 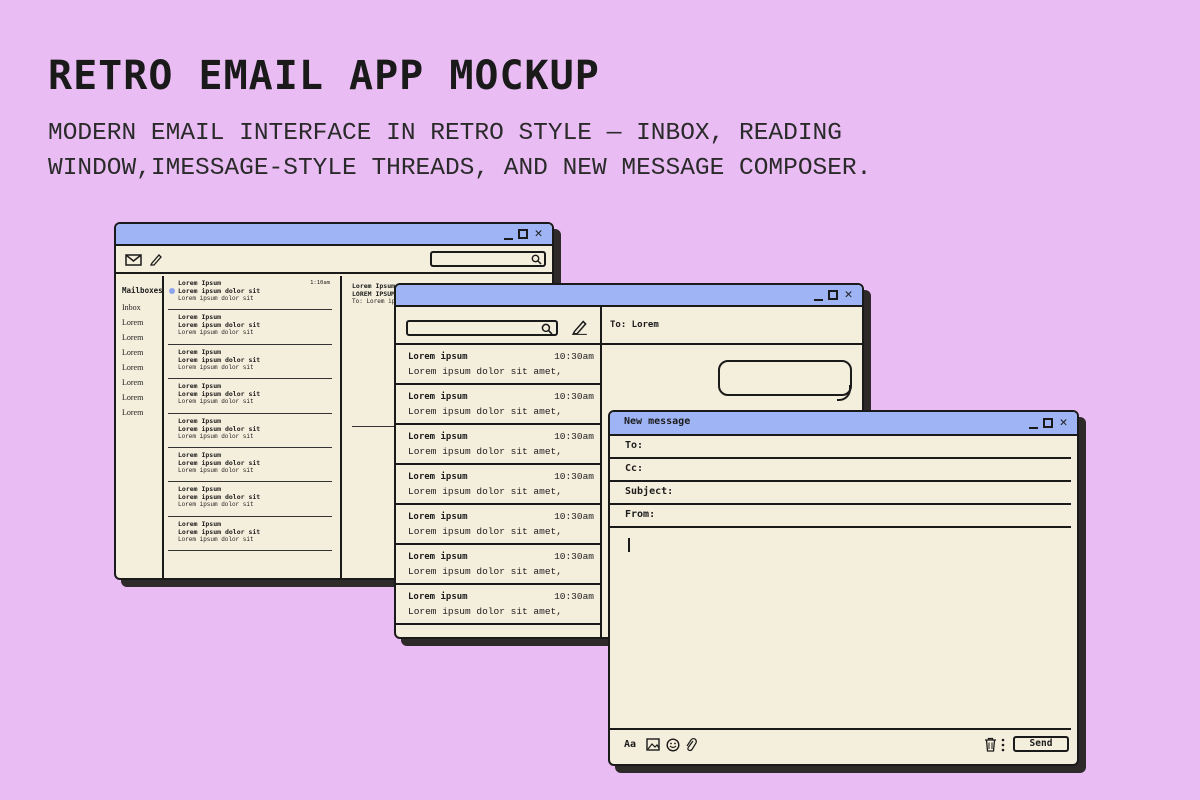 What do you see at coordinates (133, 260) in the screenshot?
I see `envelope-icon` at bounding box center [133, 260].